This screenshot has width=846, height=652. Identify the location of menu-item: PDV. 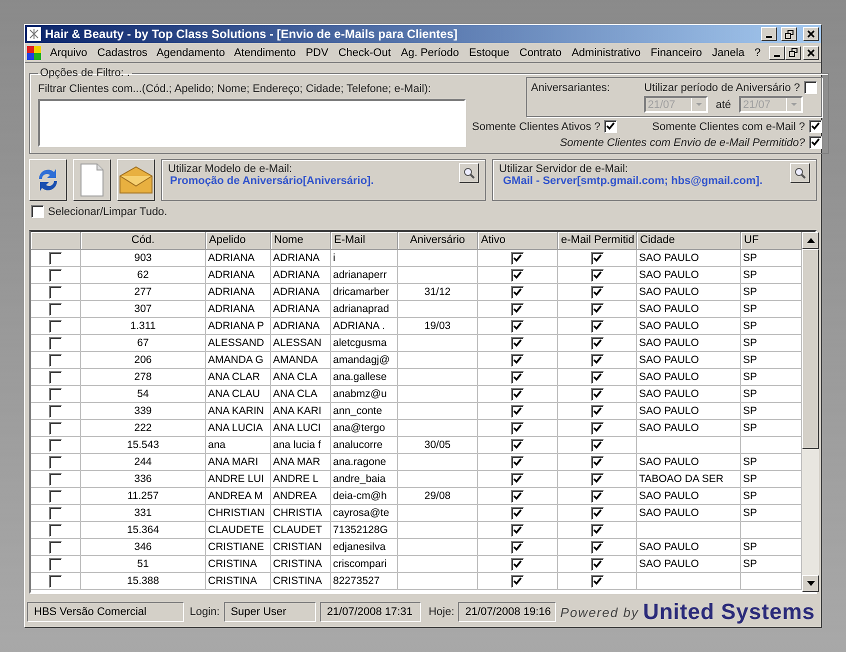
(317, 52).